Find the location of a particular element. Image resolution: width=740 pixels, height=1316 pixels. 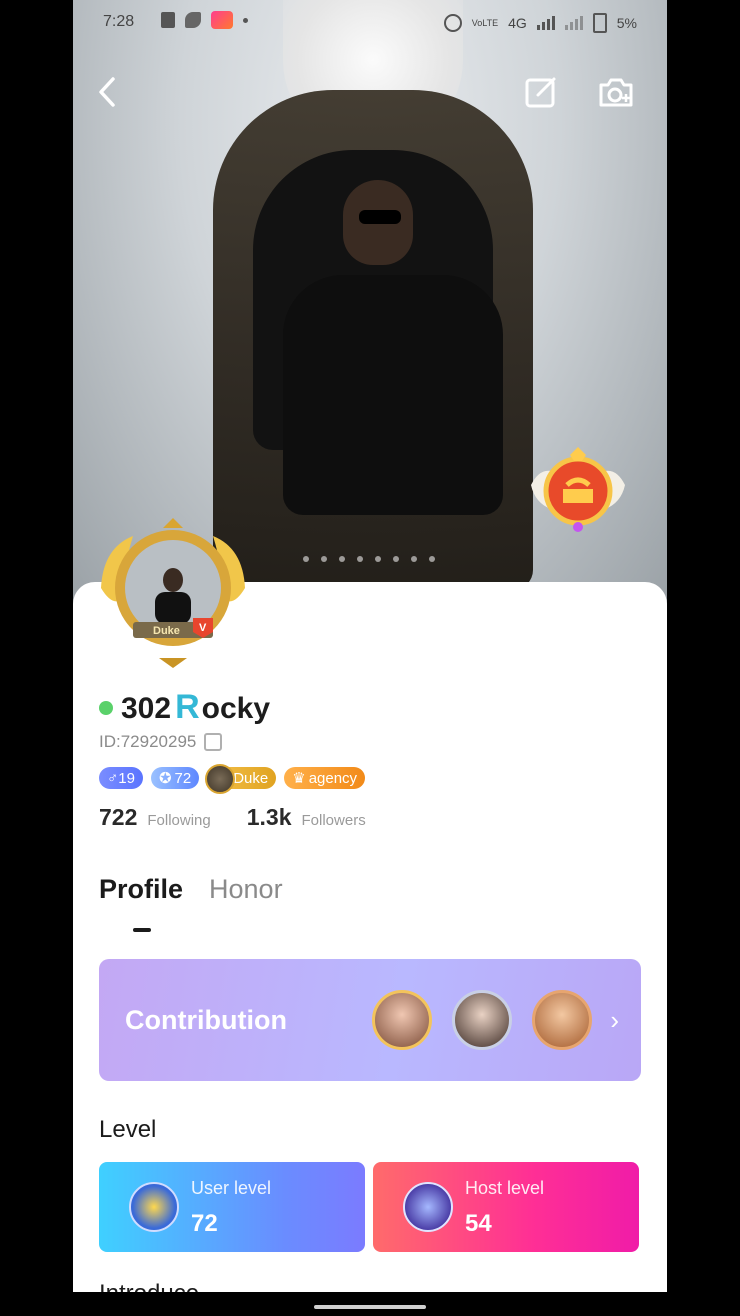

contribution-banner: Contribution › is located at coordinates (370, 1020).